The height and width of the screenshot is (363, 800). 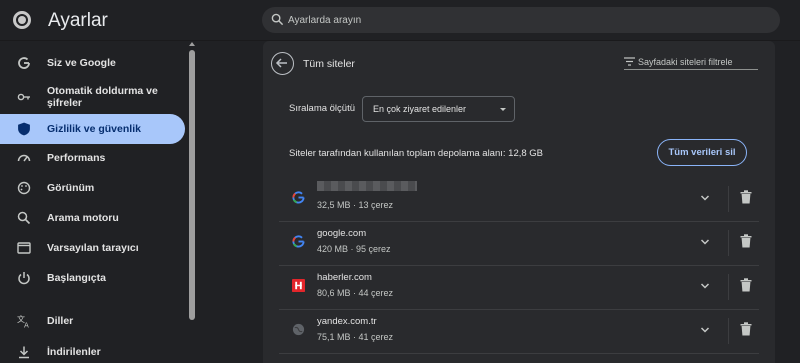 What do you see at coordinates (528, 20) in the screenshot?
I see `settings-search-input` at bounding box center [528, 20].